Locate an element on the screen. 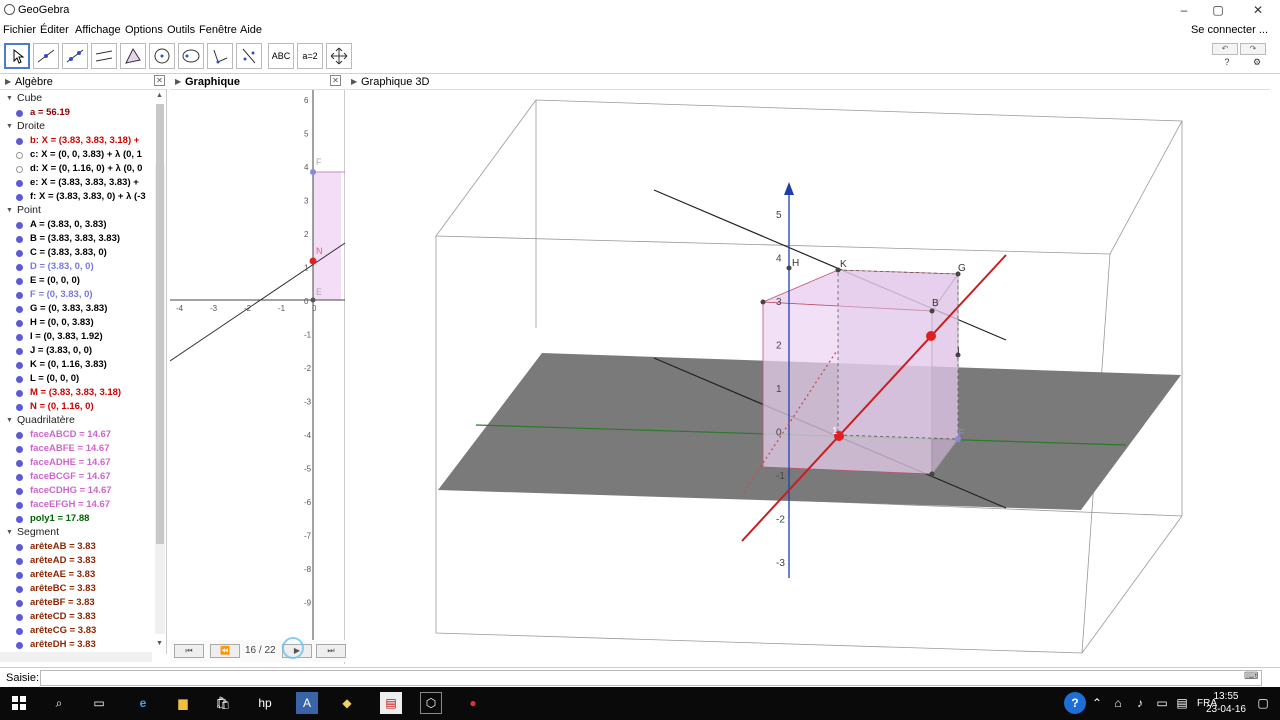  algebra-item: arêteBC = 3.83 is located at coordinates (76, 589).